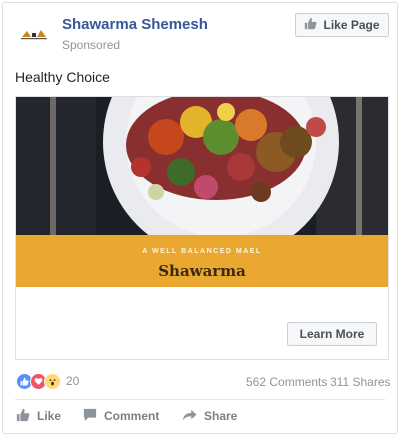 The image size is (400, 436). Describe the element at coordinates (189, 416) in the screenshot. I see `share-icon` at that location.